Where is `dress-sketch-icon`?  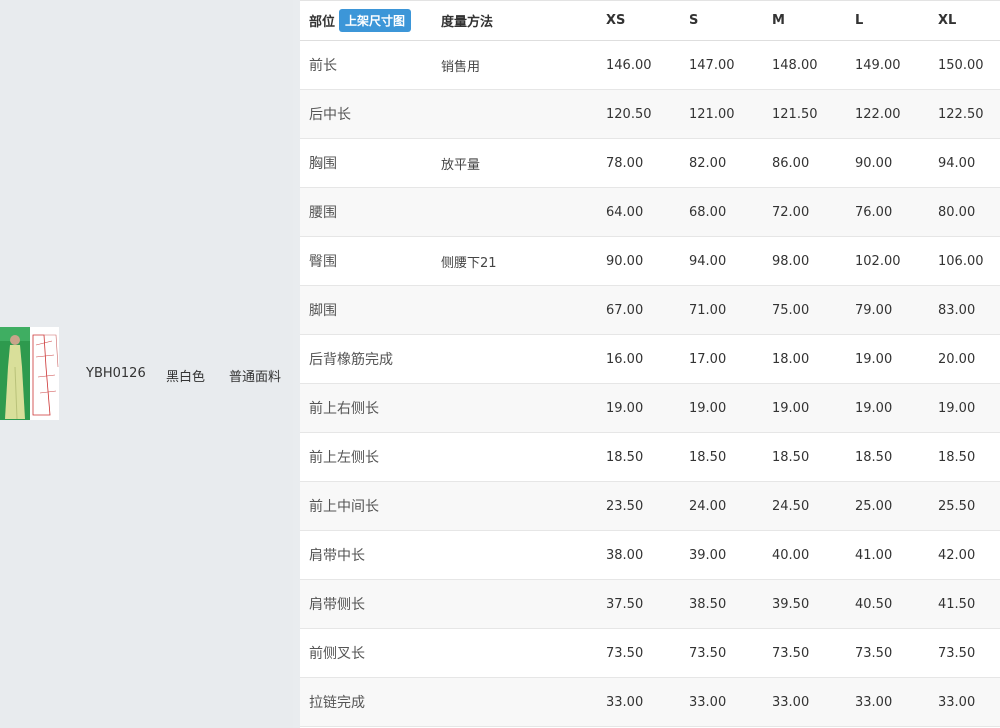
dress-sketch-icon is located at coordinates (29, 373).